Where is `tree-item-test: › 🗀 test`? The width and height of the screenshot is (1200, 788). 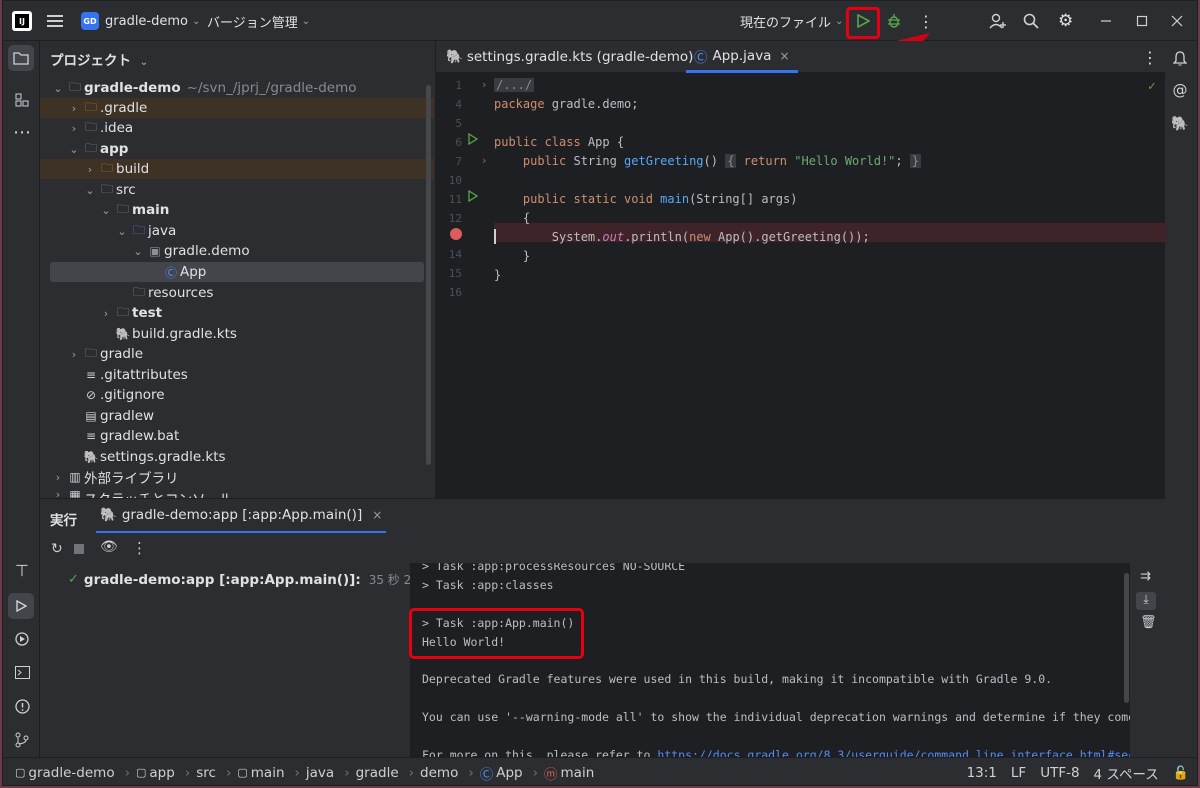 tree-item-test: › 🗀 test is located at coordinates (237, 313).